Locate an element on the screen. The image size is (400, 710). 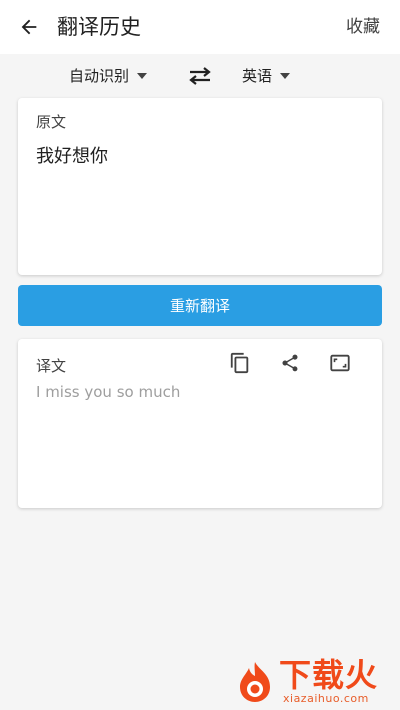
copy-icon is located at coordinates (239, 363).